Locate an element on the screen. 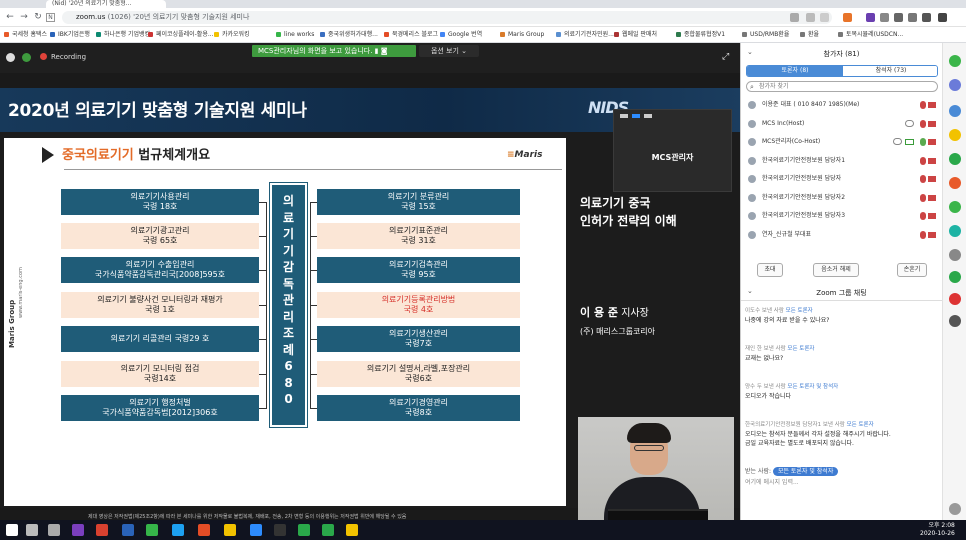  system-clock: 오후 2:08 2020-10-26 is located at coordinates (937, 530).